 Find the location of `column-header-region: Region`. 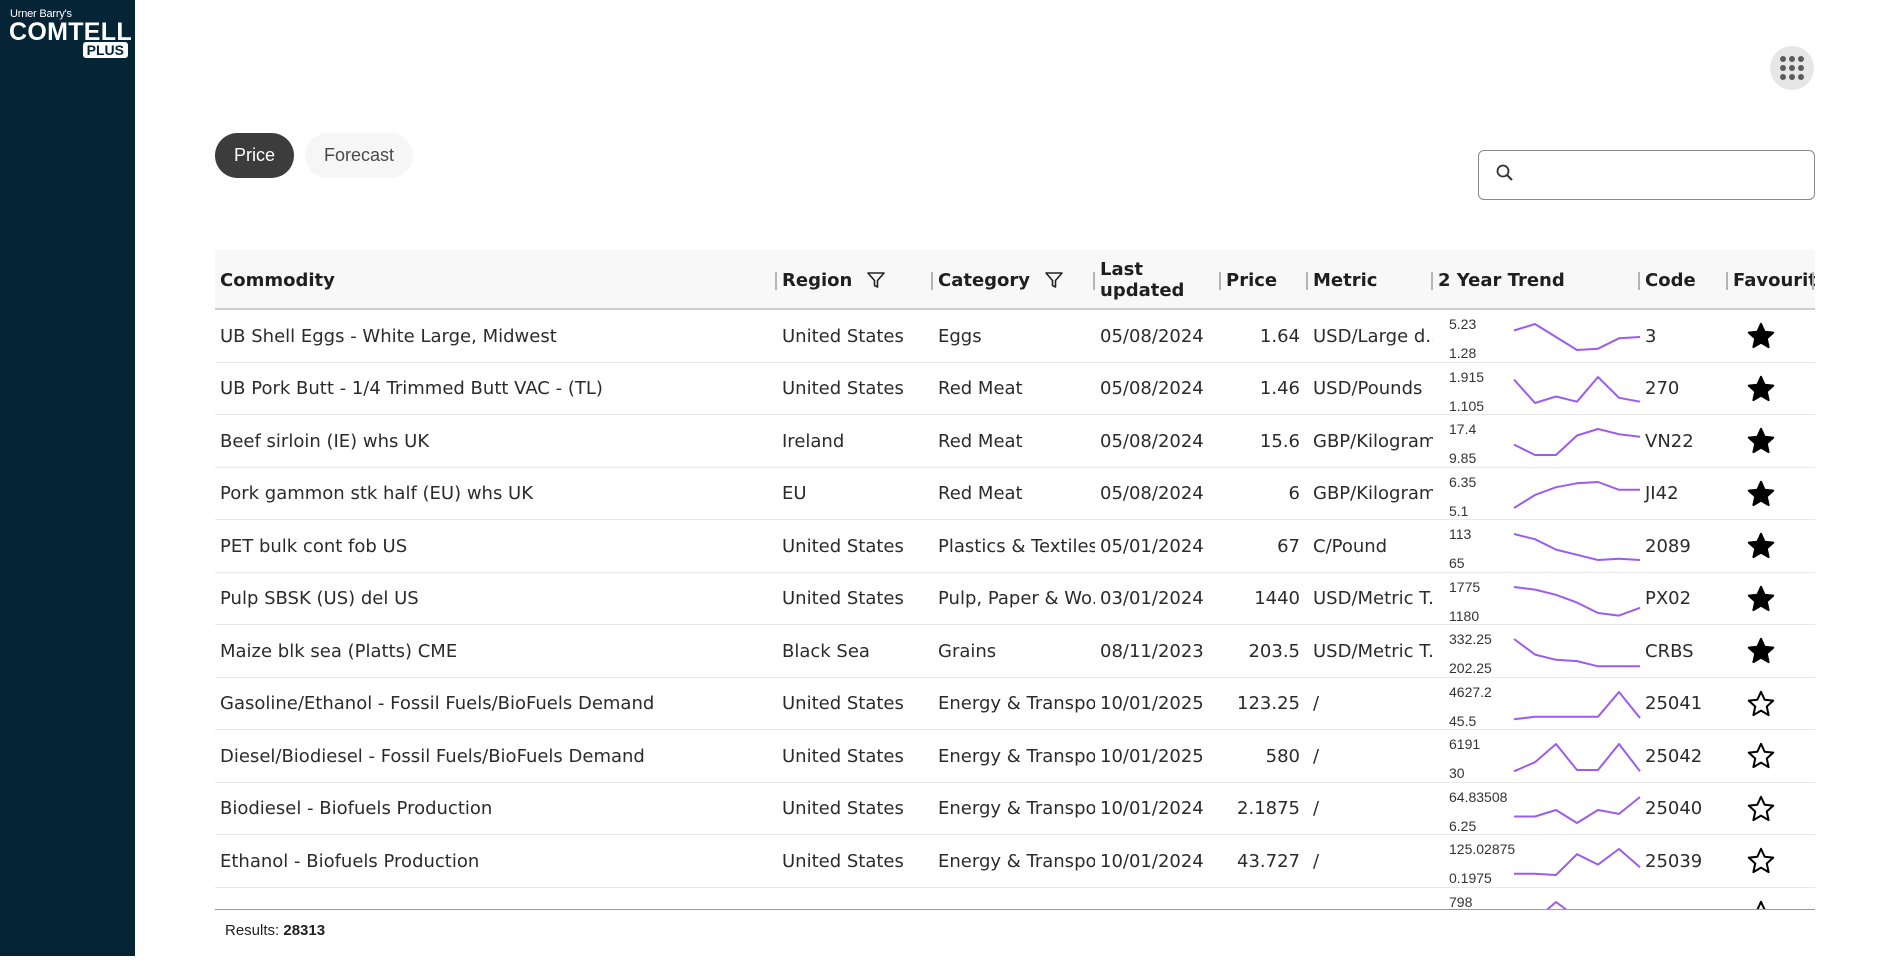

column-header-region: Region is located at coordinates (854, 280).